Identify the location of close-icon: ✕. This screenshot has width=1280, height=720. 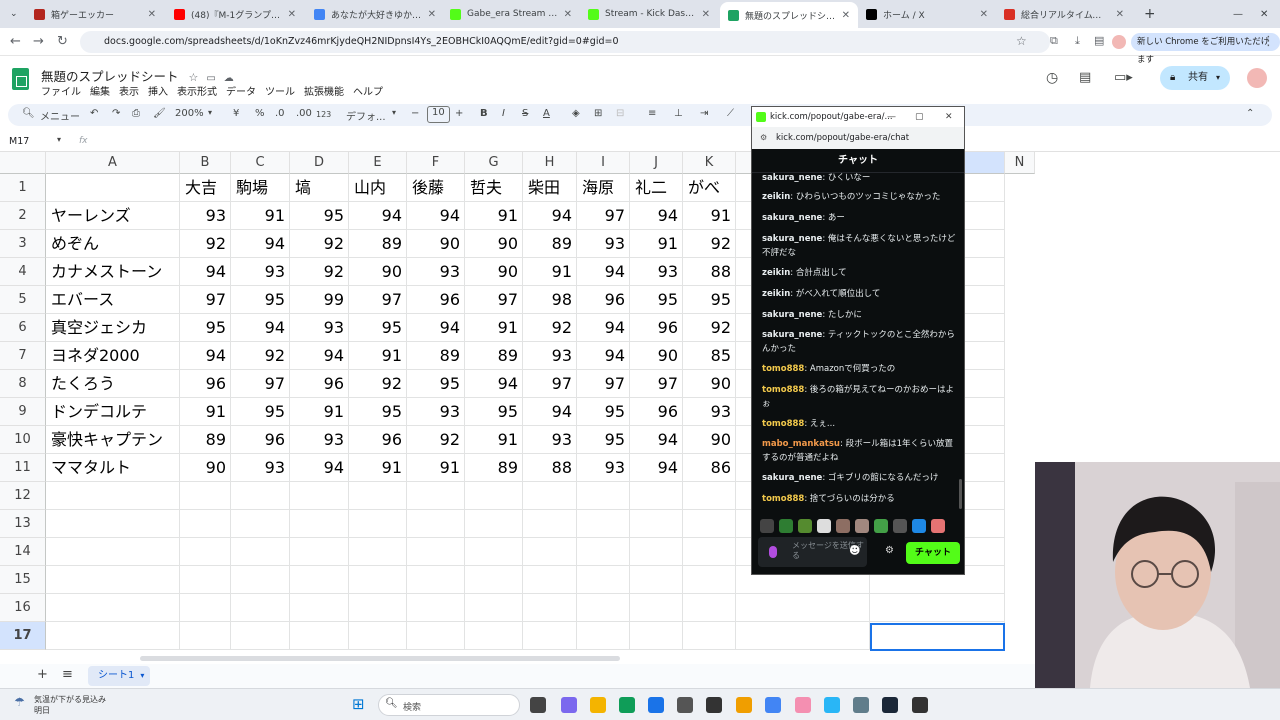
(949, 117).